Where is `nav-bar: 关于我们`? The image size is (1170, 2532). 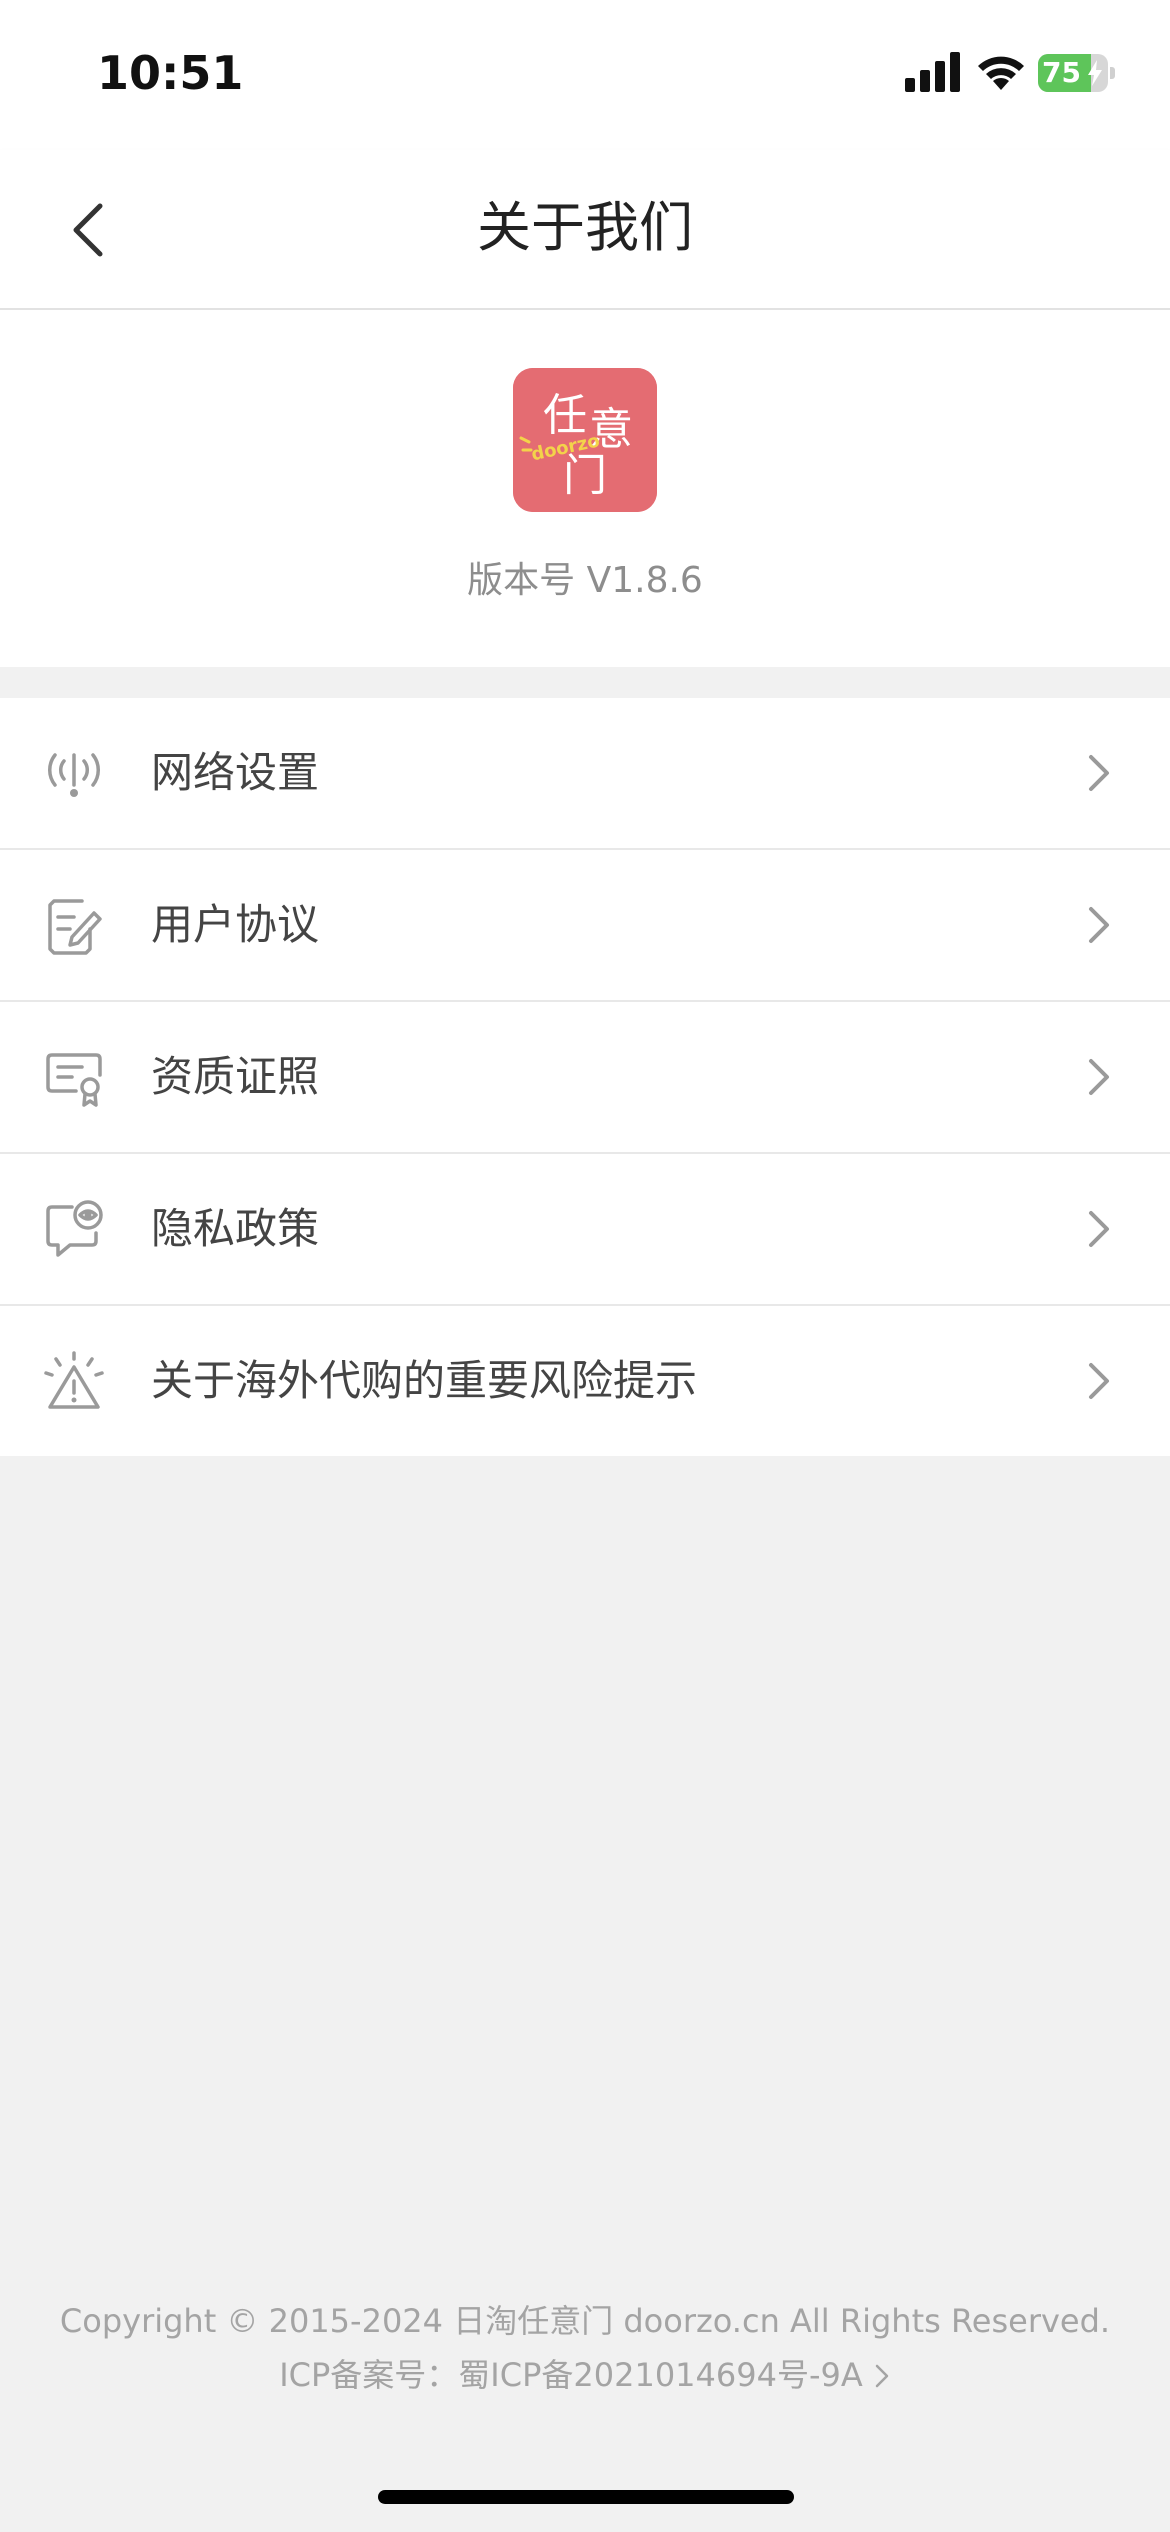
nav-bar: 关于我们 is located at coordinates (585, 230).